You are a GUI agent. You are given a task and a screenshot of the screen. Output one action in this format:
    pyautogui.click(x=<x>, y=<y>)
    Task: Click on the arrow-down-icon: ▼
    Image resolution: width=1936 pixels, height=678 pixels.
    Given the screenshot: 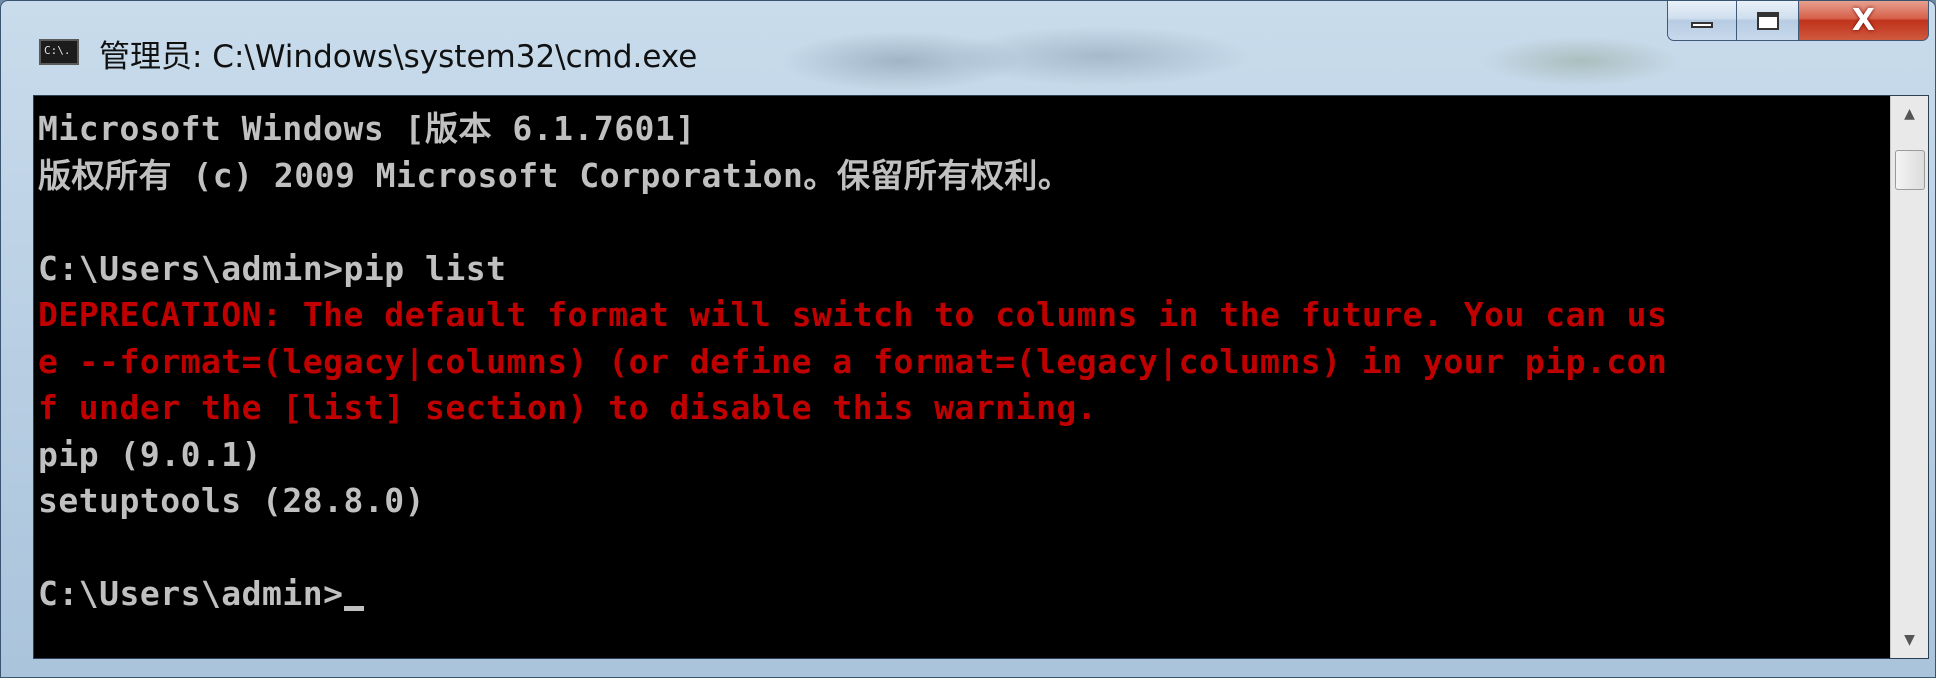 What is the action you would take?
    pyautogui.click(x=1909, y=640)
    